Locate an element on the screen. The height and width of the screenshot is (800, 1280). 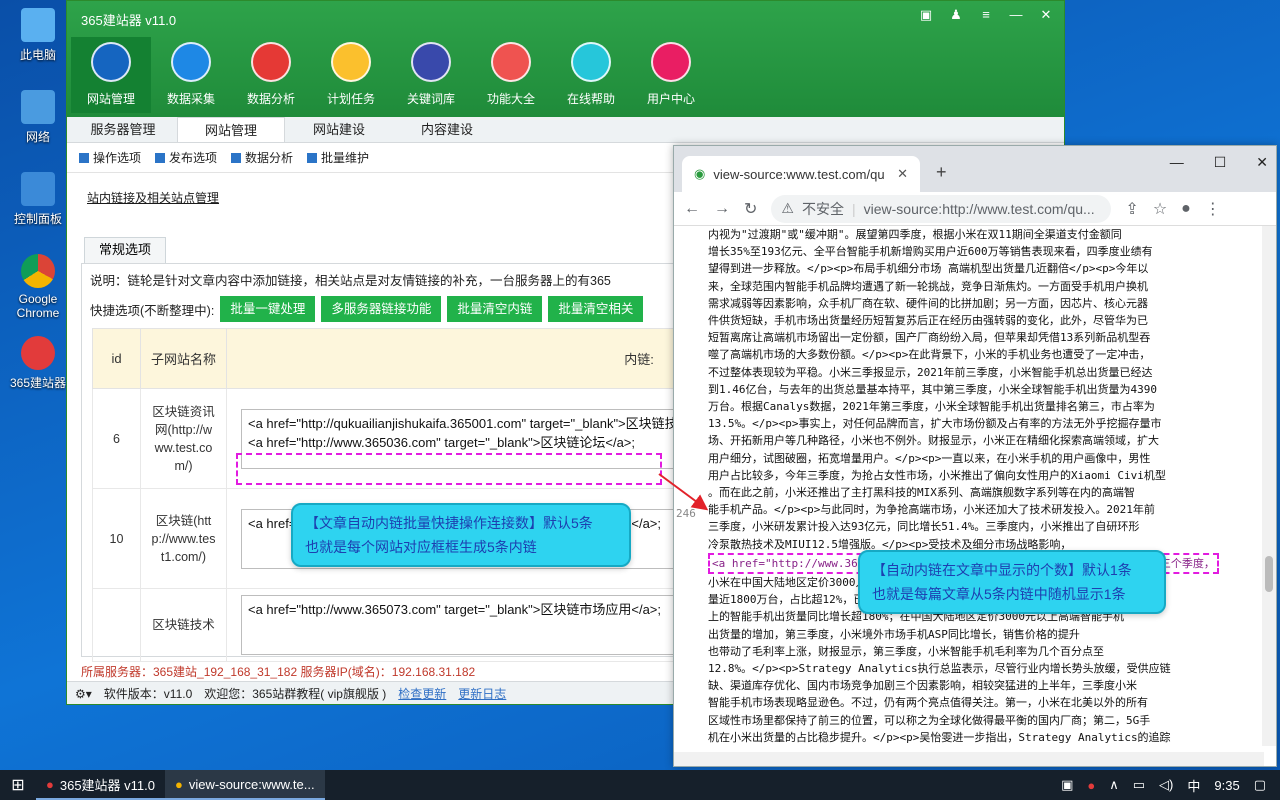
message-icon: ▣ is located at coordinates (926, 15).